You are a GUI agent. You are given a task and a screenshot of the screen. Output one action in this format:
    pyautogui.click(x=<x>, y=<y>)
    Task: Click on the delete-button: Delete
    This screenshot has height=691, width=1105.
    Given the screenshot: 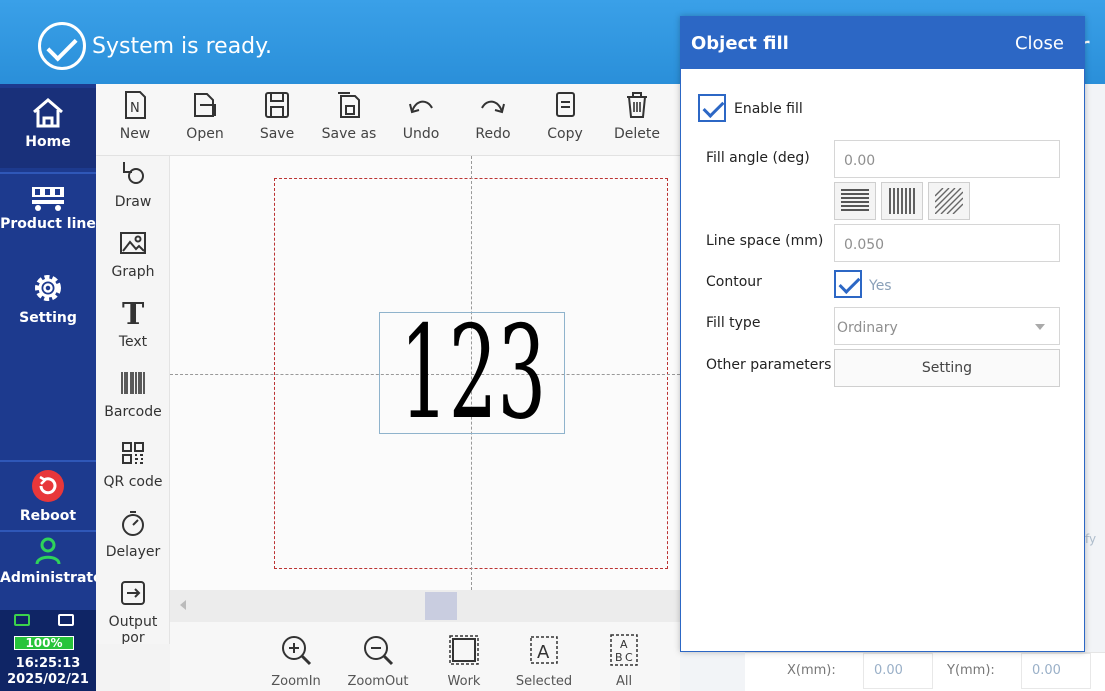 What is the action you would take?
    pyautogui.click(x=637, y=116)
    